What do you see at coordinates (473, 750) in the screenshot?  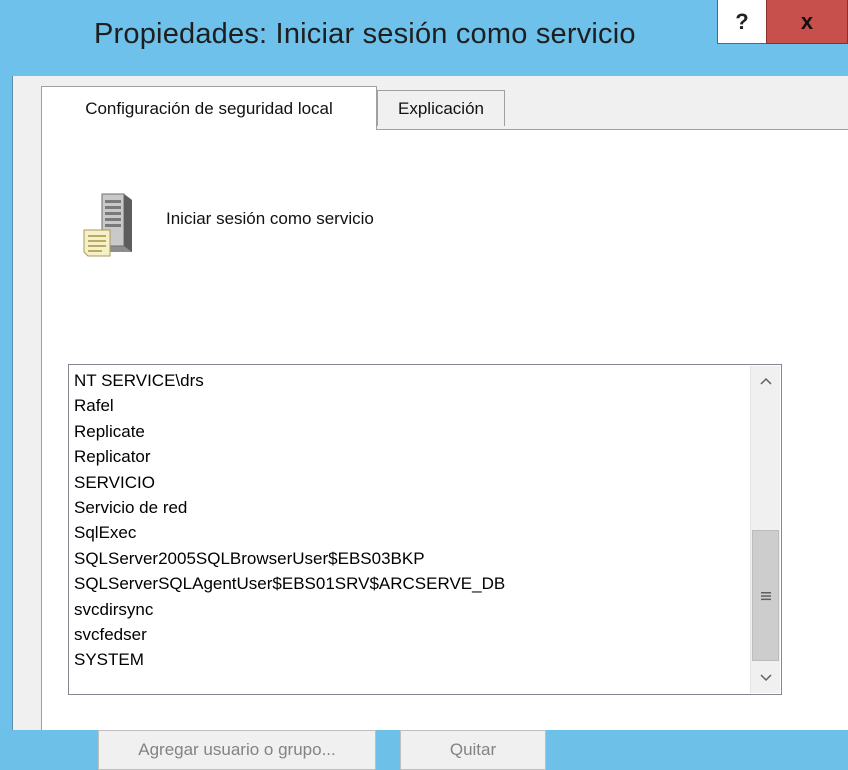 I see `remove-button: Quitar` at bounding box center [473, 750].